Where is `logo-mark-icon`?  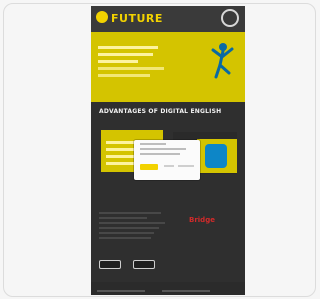
logo-mark-icon is located at coordinates (102, 17).